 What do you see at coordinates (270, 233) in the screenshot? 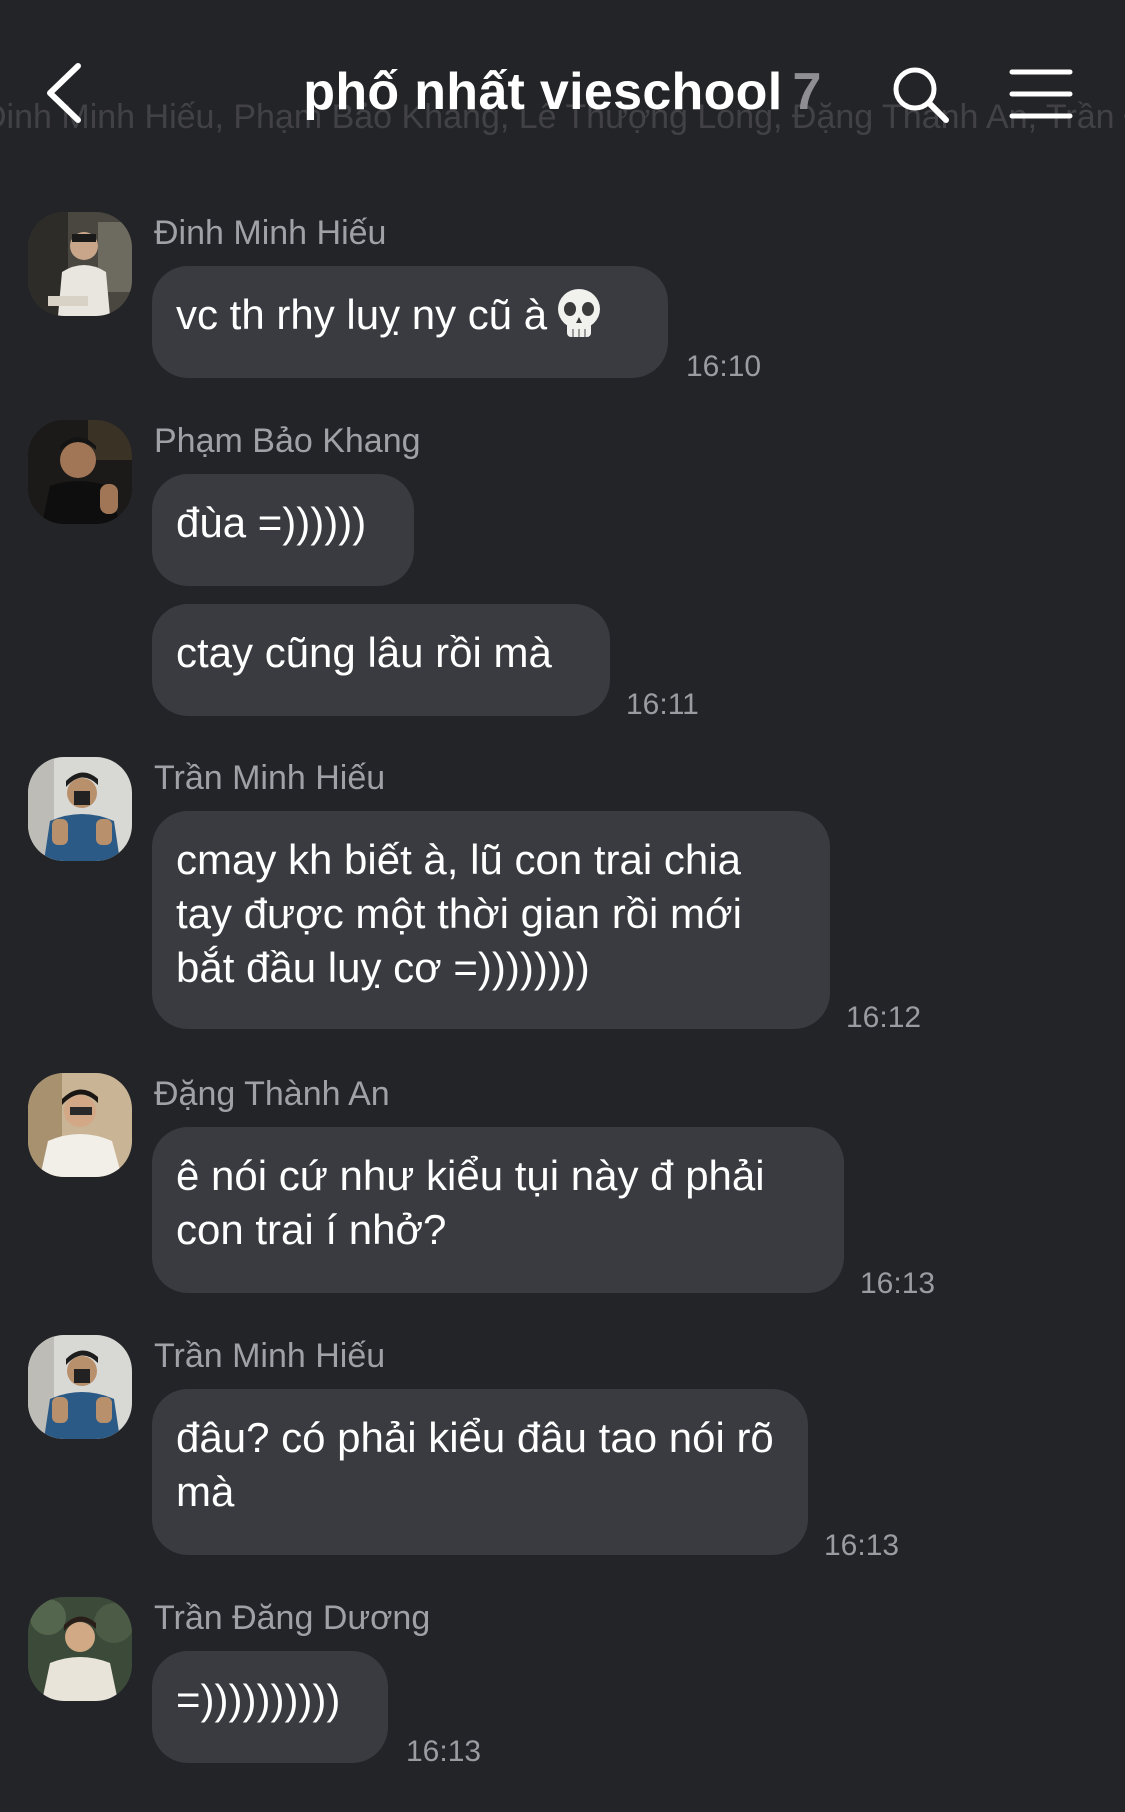
I see `sender-name: Đinh Minh Hiếu` at bounding box center [270, 233].